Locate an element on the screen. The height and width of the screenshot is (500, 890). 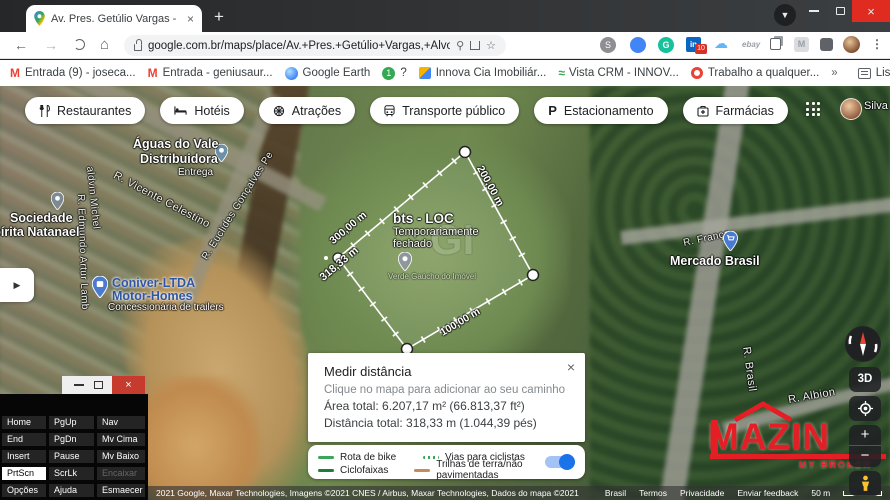
osk-close-button: × is located at coordinates (128, 385).